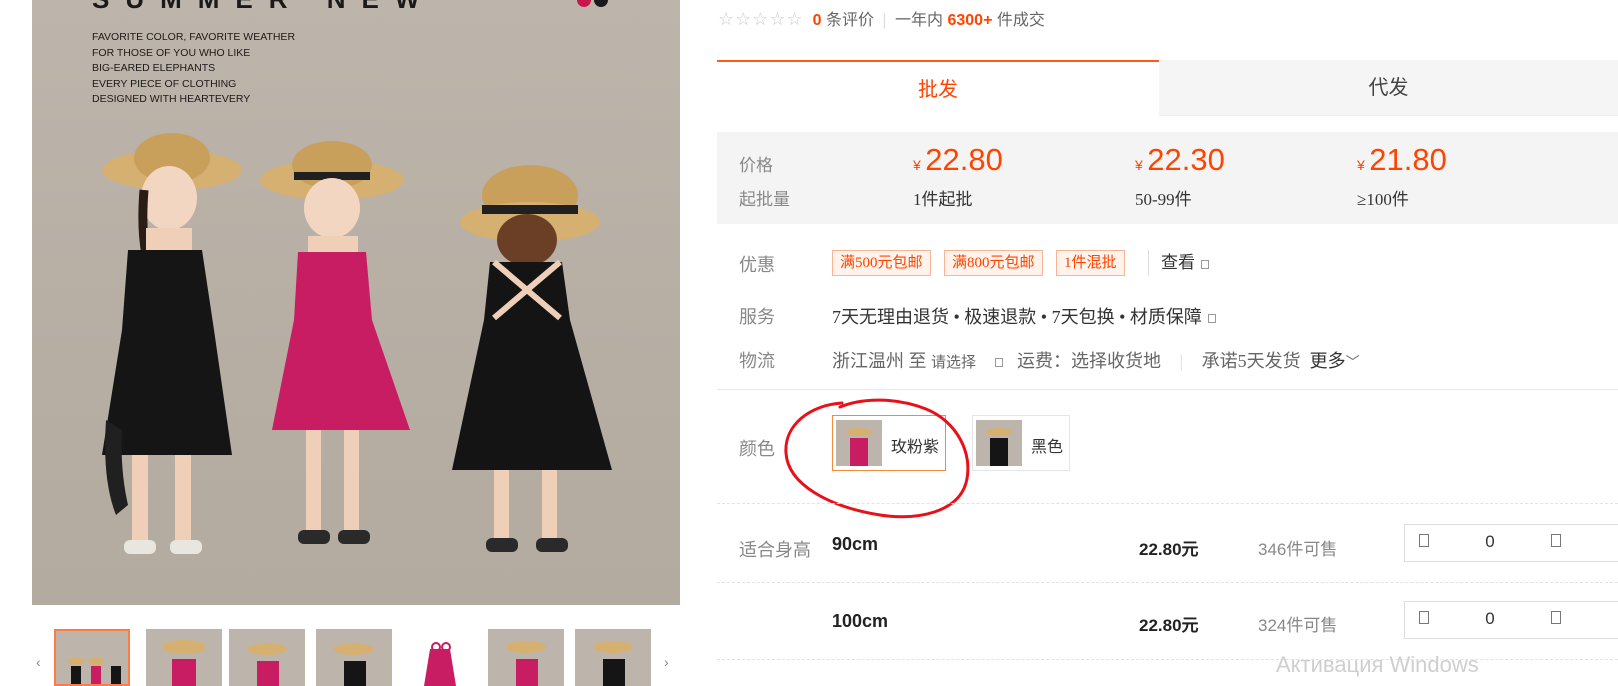 The height and width of the screenshot is (686, 1618). I want to click on color-name: 黑色, so click(1047, 447).